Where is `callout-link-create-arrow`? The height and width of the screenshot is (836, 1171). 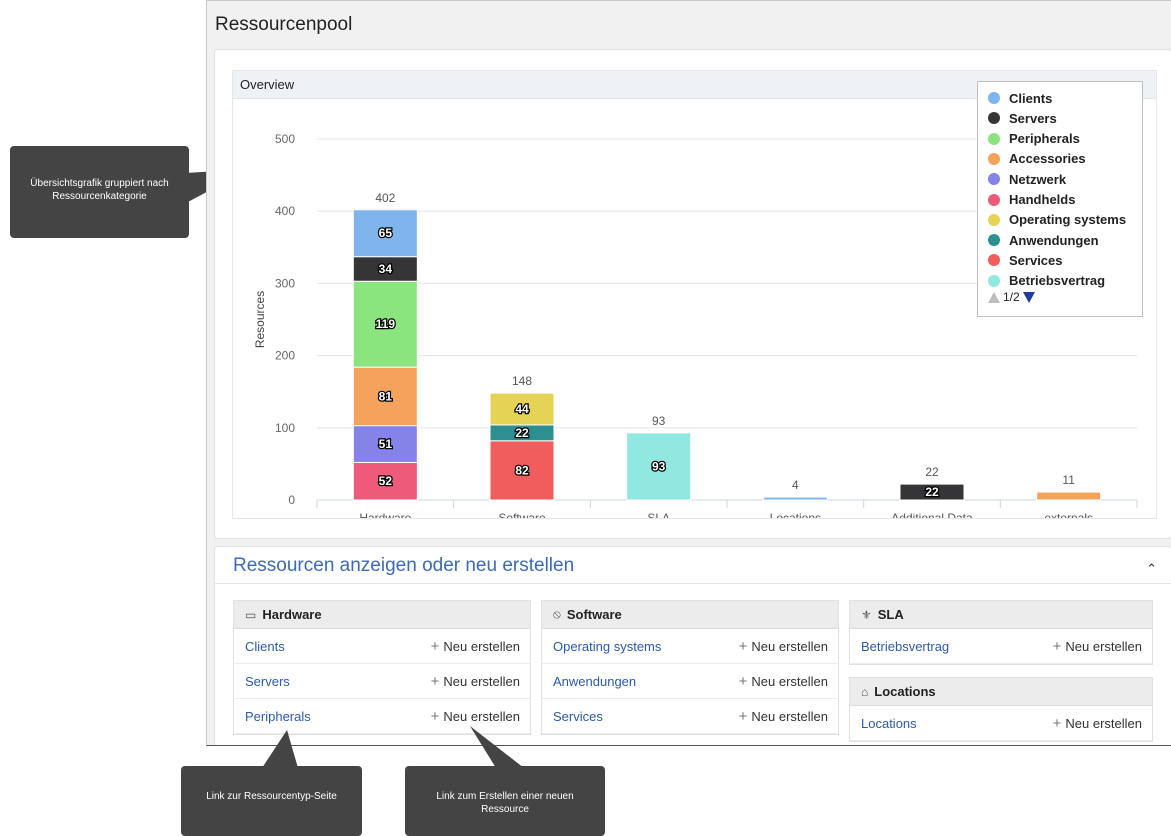 callout-link-create-arrow is located at coordinates (497, 747).